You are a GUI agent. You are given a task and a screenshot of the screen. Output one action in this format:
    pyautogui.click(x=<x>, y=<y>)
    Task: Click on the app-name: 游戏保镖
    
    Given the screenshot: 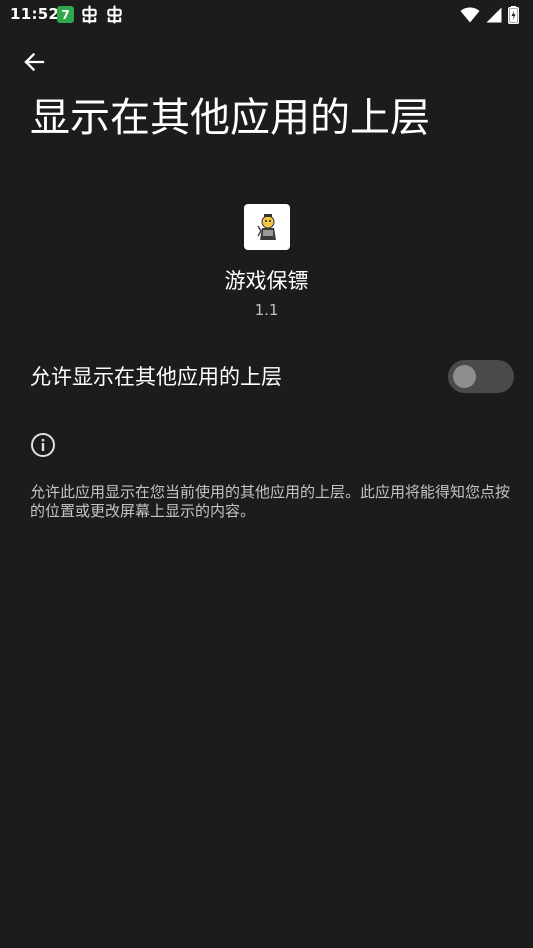 What is the action you would take?
    pyautogui.click(x=266, y=281)
    